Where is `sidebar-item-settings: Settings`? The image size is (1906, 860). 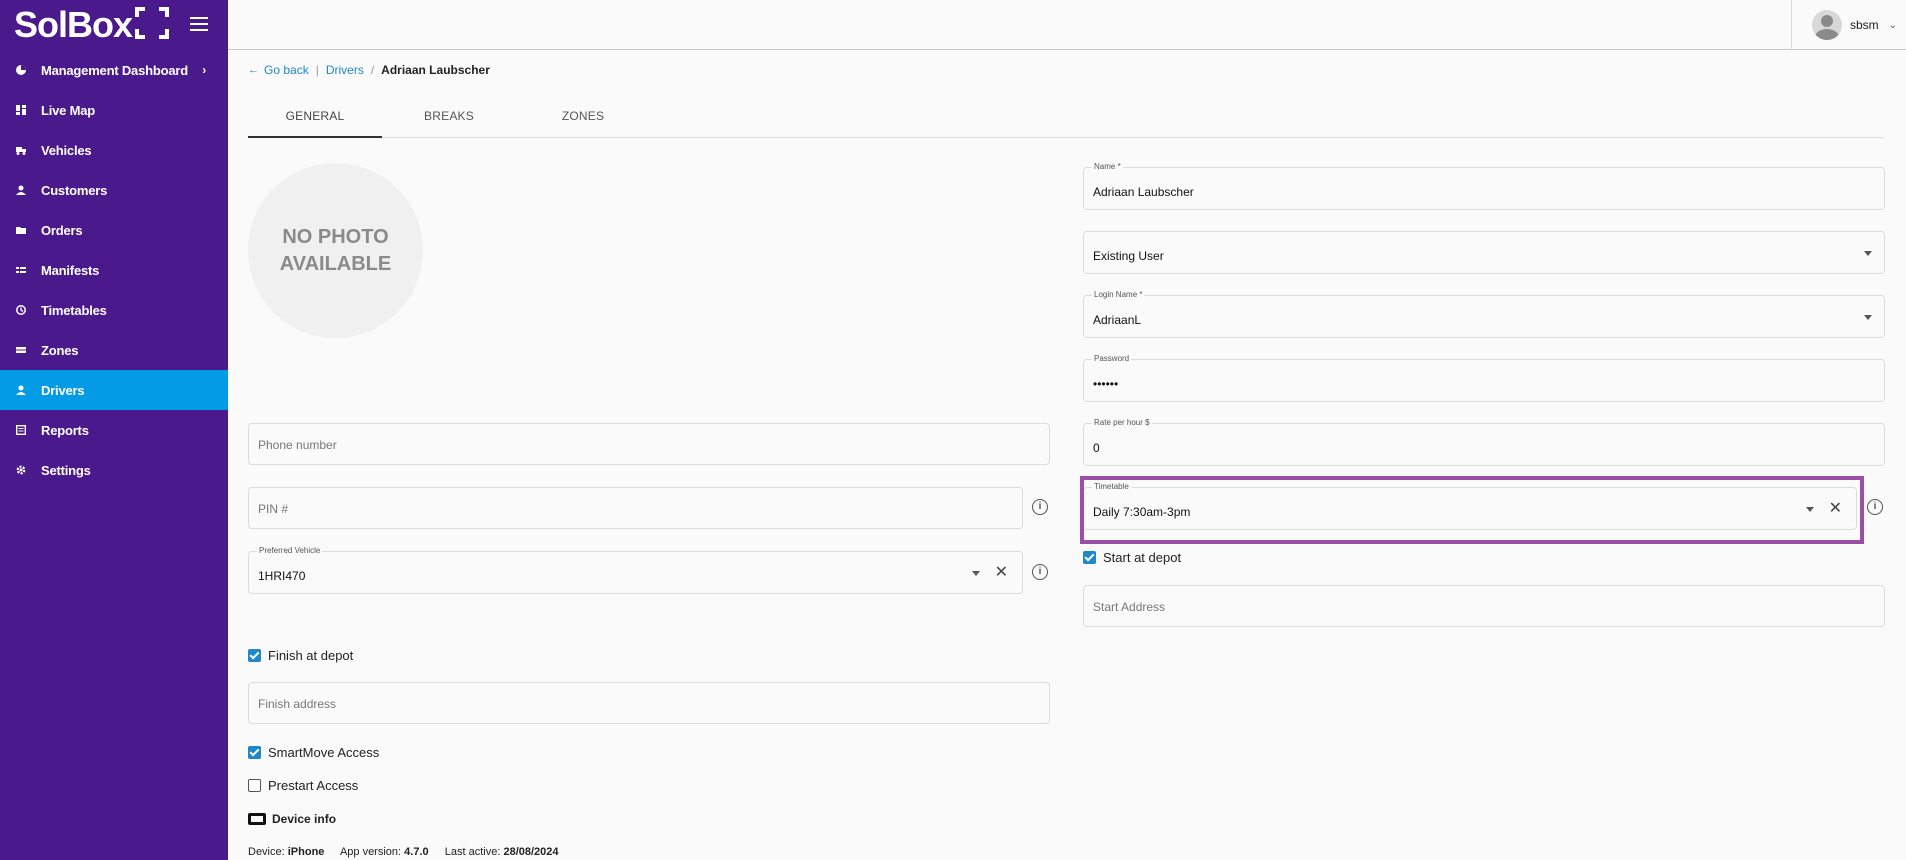 sidebar-item-settings: Settings is located at coordinates (114, 470).